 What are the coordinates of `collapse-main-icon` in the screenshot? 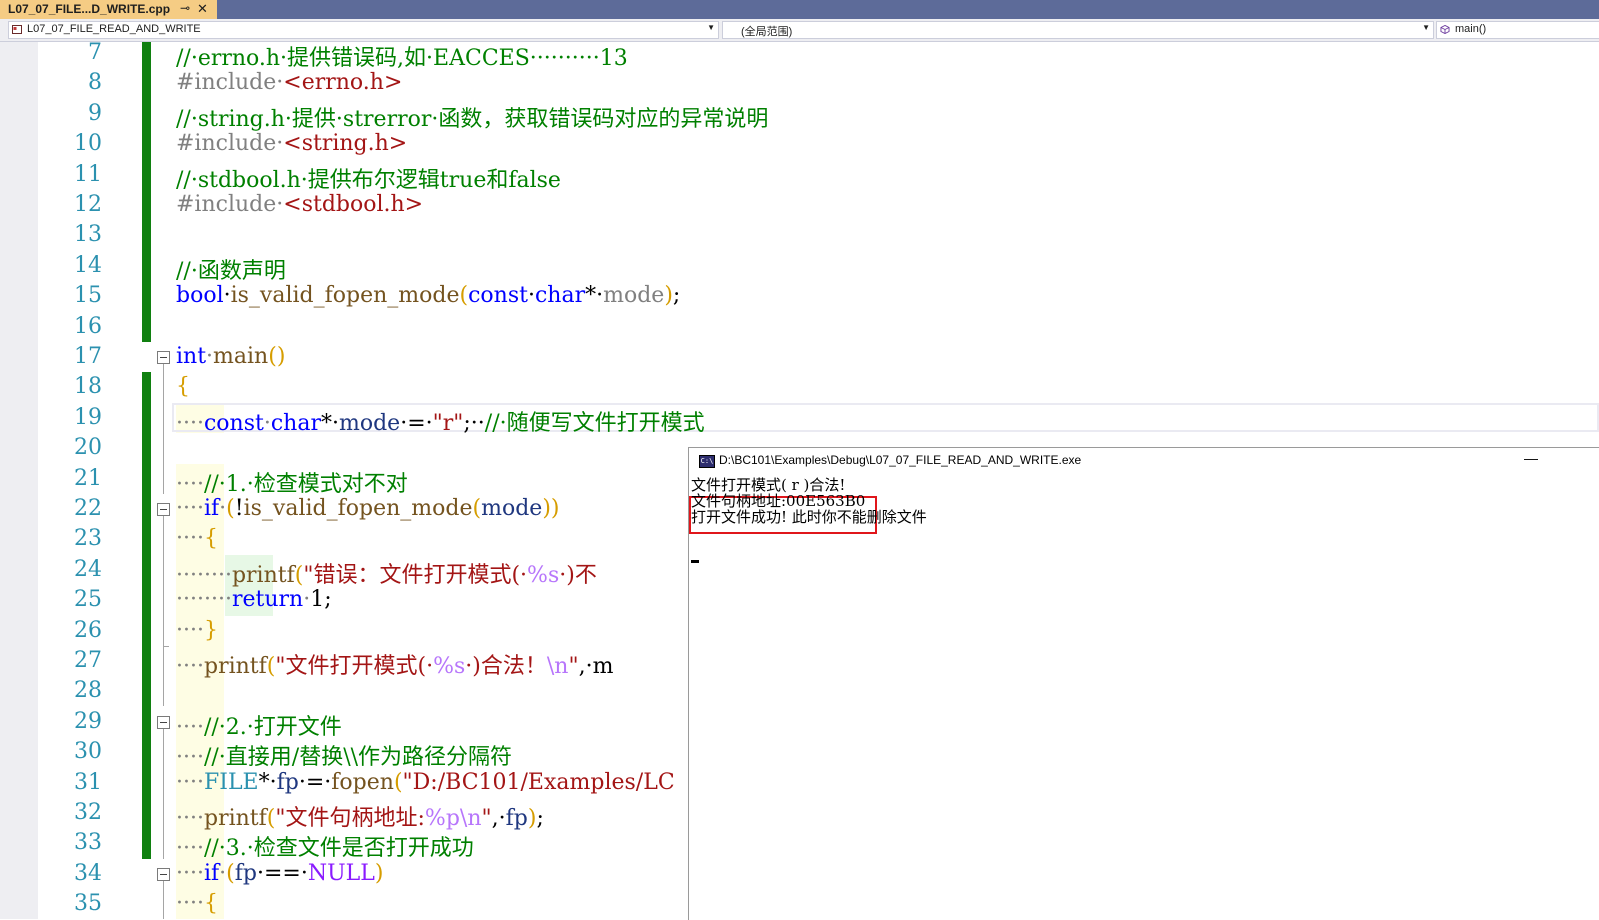 It's located at (163, 357).